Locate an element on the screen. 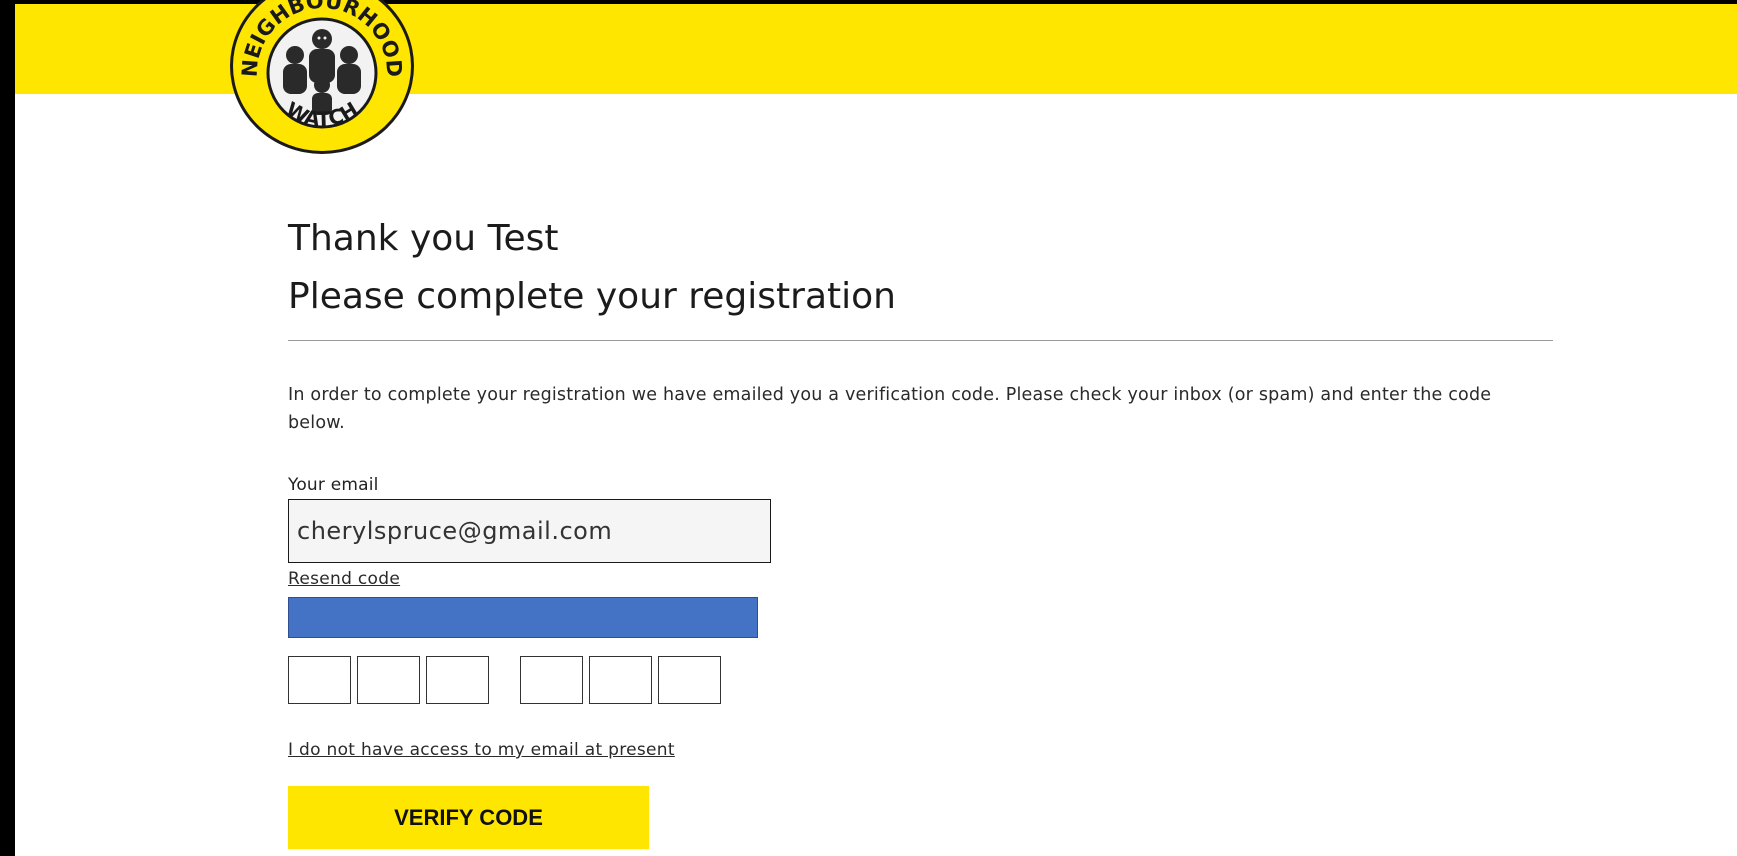  divider is located at coordinates (920, 340).